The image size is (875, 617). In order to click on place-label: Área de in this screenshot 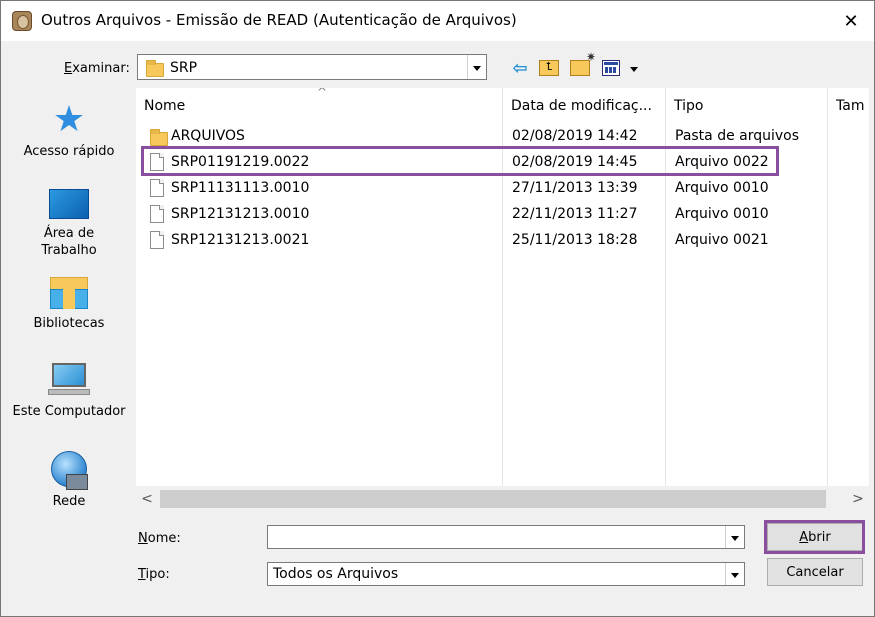, I will do `click(69, 233)`.